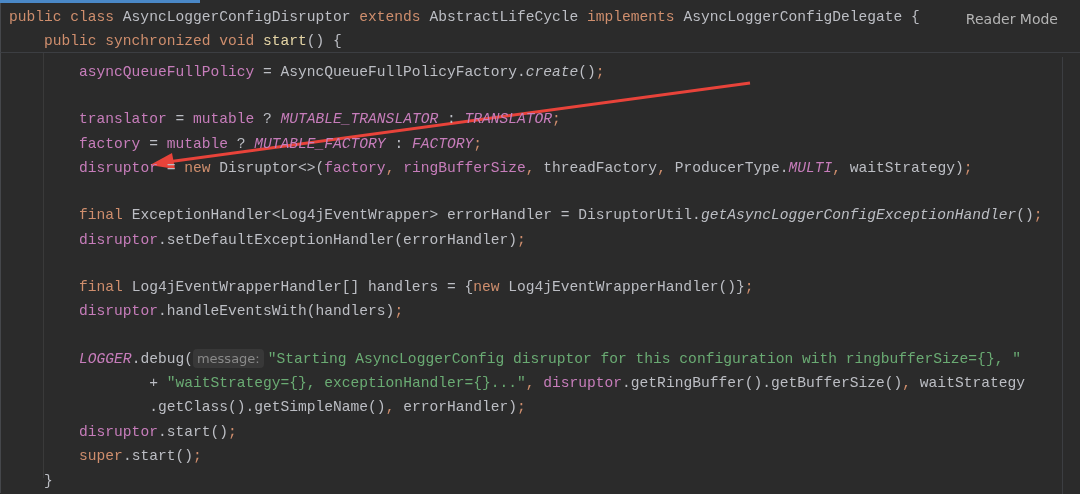 This screenshot has height=494, width=1080. Describe the element at coordinates (1011, 19) in the screenshot. I see `reader-mode-link: Reader Mode` at that location.